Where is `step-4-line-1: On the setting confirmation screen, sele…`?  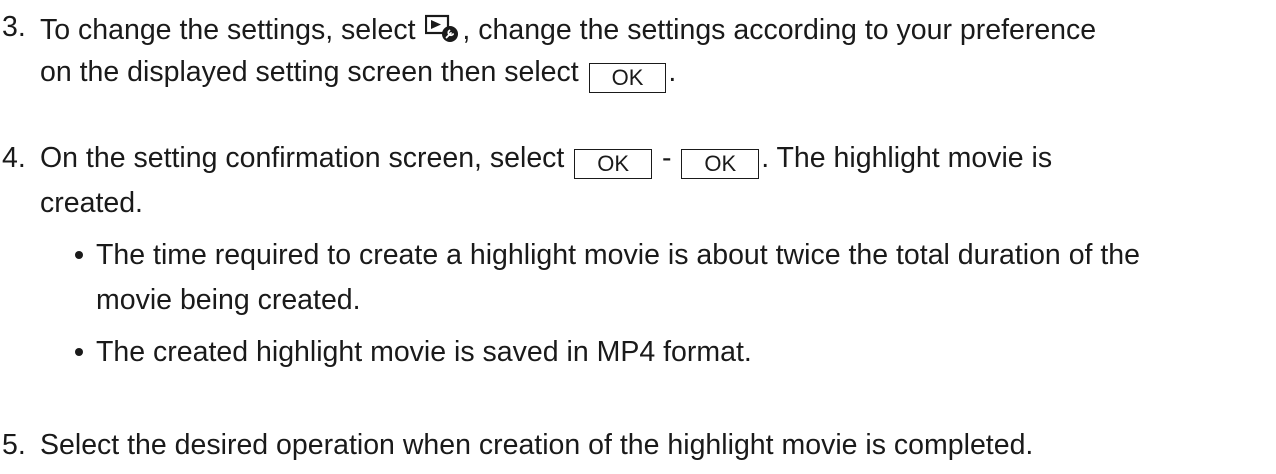
step-4-line-1: On the setting confirmation screen, sele… is located at coordinates (546, 161).